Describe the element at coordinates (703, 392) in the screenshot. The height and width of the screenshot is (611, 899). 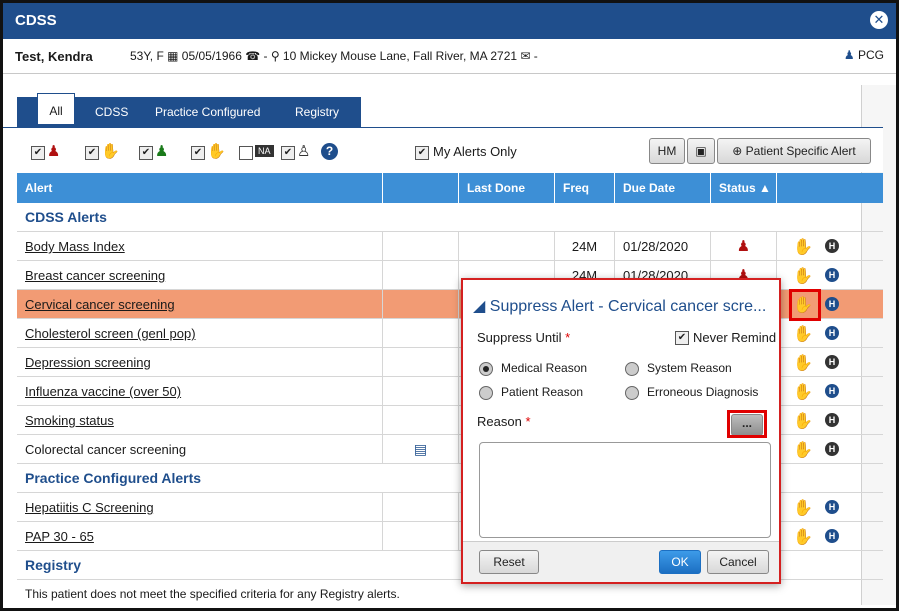
I see `erroneous-diagnosis-label: Erroneous Diagnosis` at that location.